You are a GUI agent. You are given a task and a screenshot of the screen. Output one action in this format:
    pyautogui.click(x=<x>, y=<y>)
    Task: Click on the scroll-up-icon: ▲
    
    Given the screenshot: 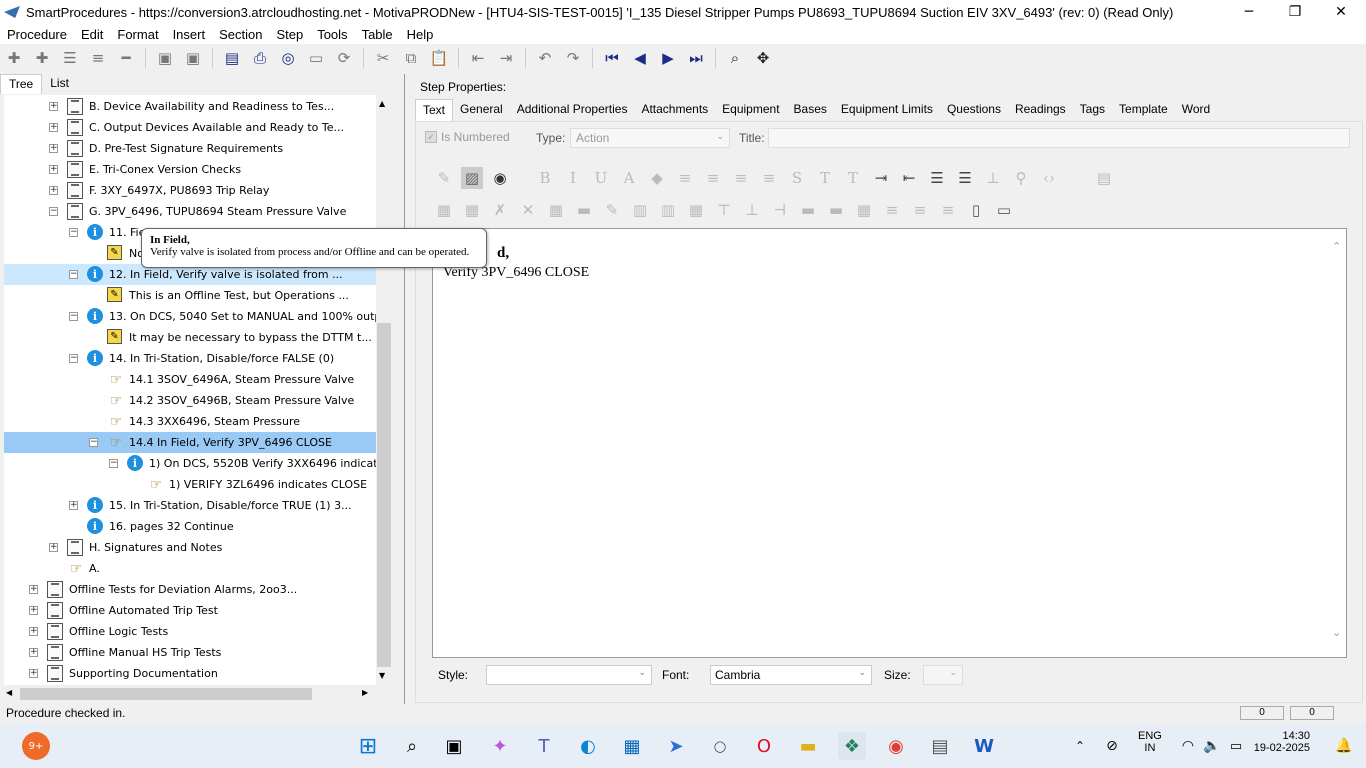 What is the action you would take?
    pyautogui.click(x=382, y=103)
    